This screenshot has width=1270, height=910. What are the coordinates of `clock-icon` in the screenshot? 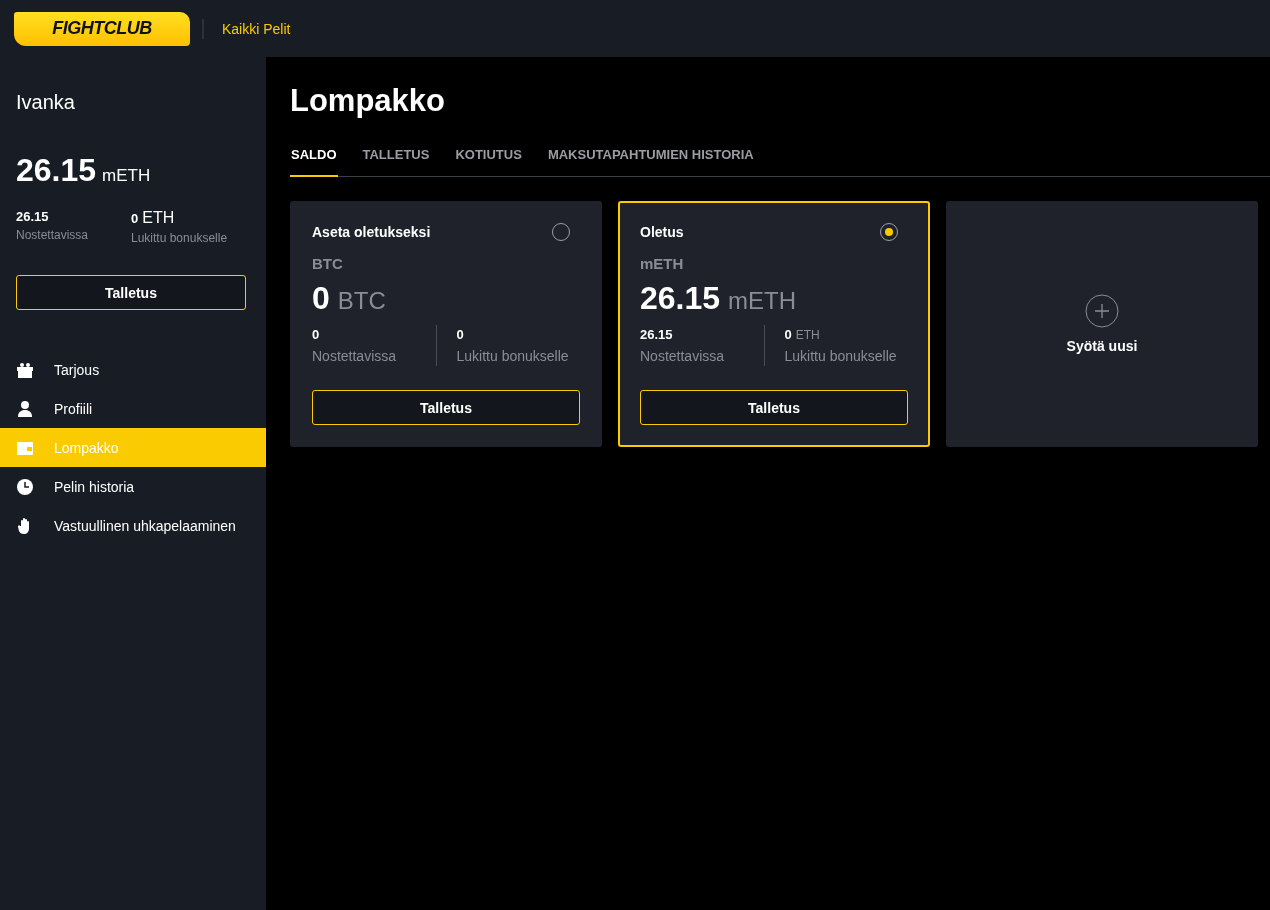 It's located at (25, 486).